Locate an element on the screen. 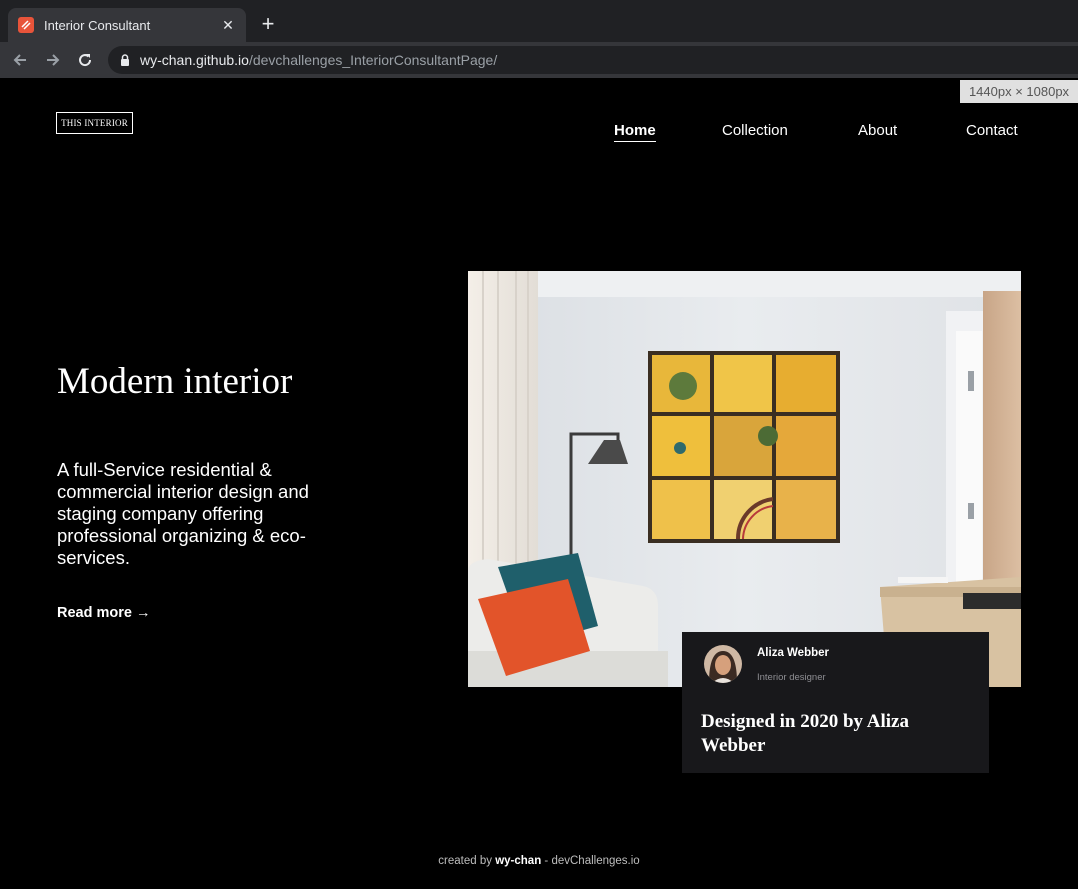 The height and width of the screenshot is (889, 1078). back-arrow-icon is located at coordinates (20, 60).